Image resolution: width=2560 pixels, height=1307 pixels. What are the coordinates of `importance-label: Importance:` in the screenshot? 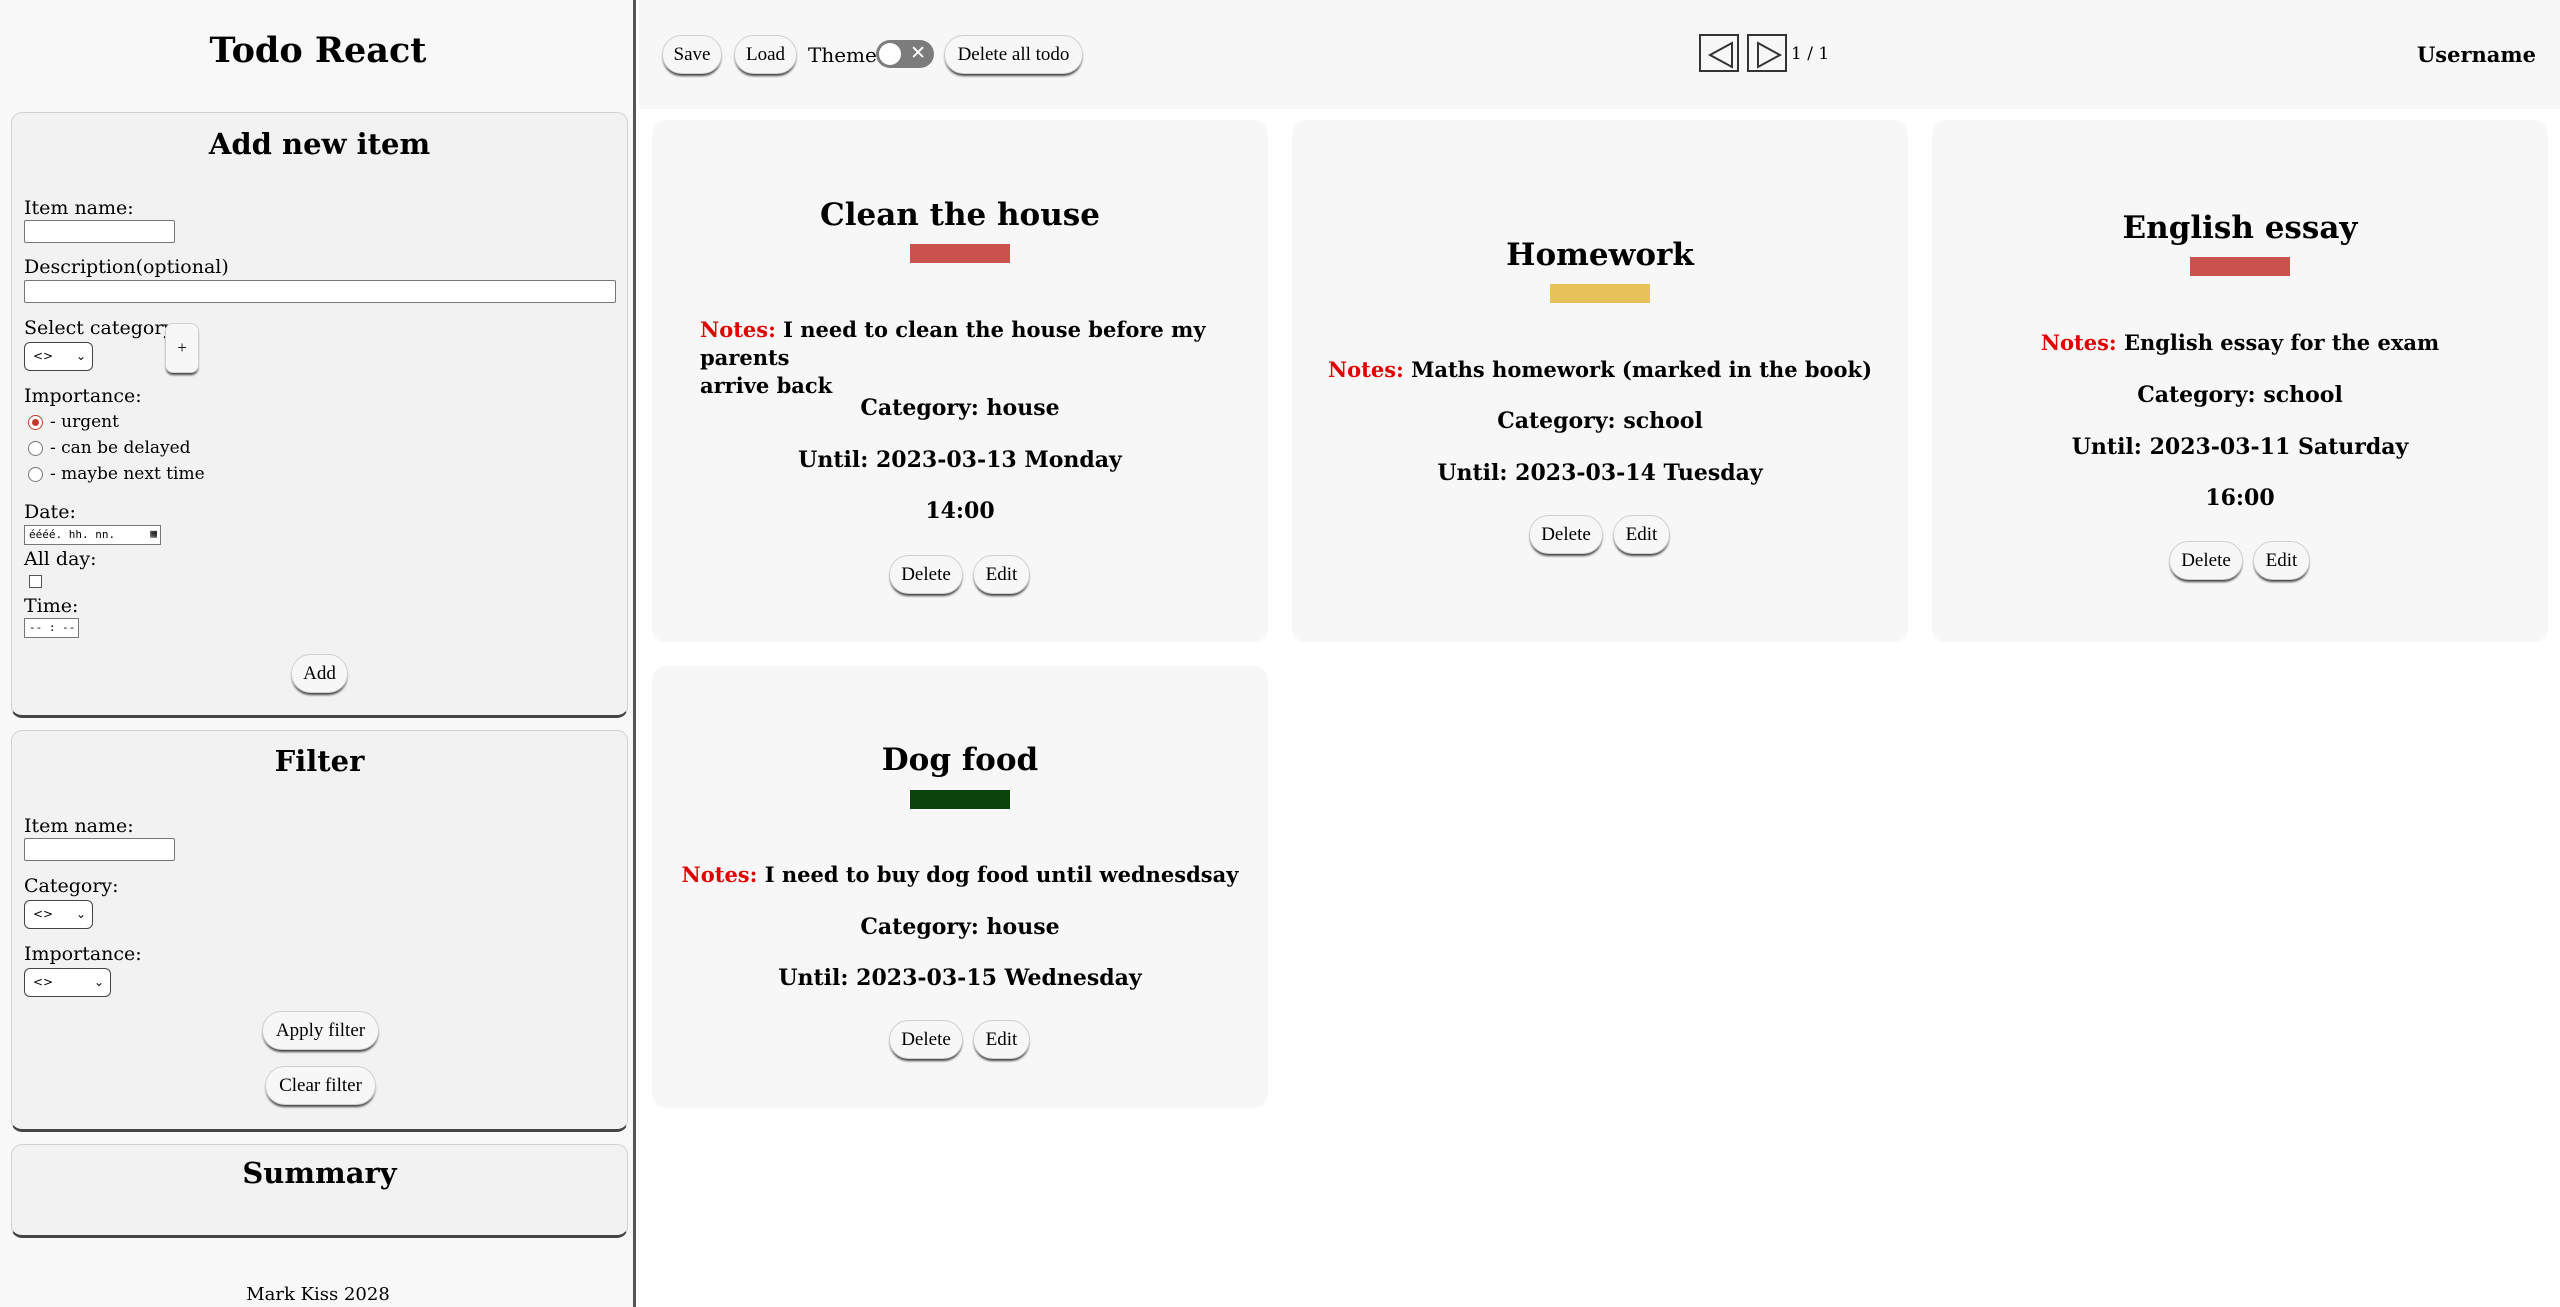 It's located at (83, 396).